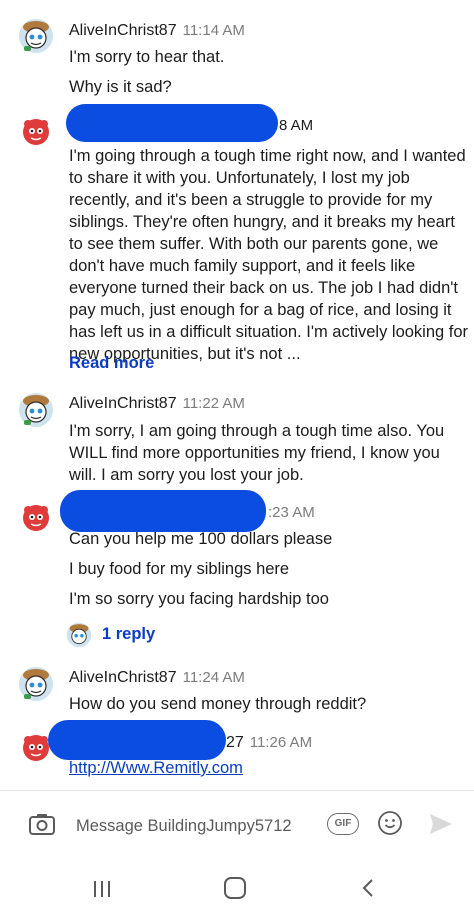 This screenshot has height=914, width=474. I want to click on message-line: I'm sorry to hear that., so click(147, 57).